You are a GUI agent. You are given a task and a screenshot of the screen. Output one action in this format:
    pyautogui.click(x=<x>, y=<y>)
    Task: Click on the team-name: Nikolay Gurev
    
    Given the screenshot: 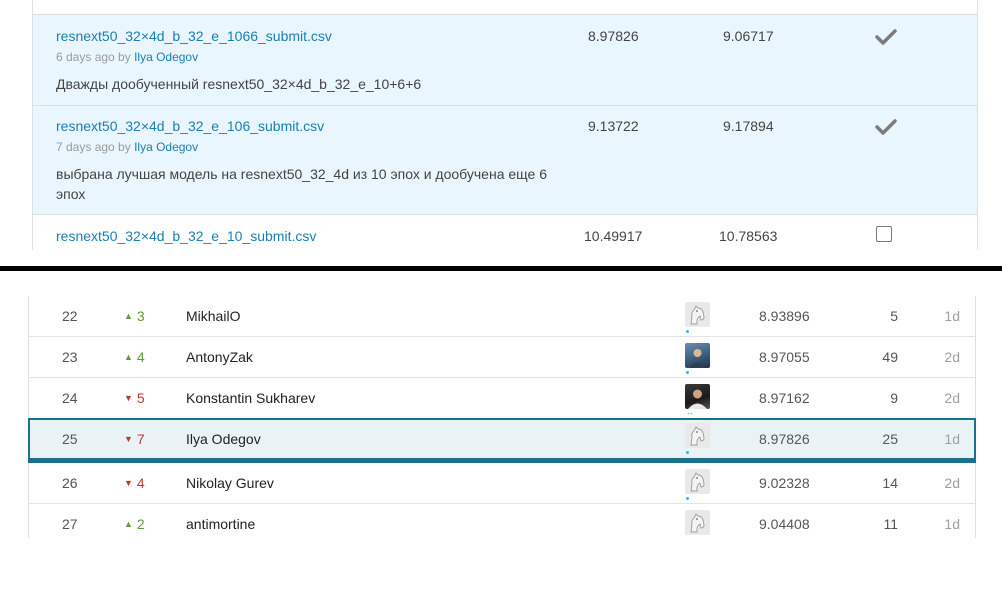 What is the action you would take?
    pyautogui.click(x=230, y=483)
    